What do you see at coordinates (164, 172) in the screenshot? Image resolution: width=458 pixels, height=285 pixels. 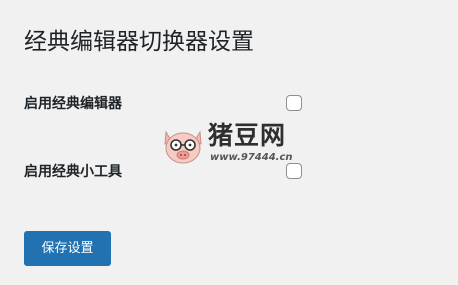 I see `setting-row-classic-widgets: 启用经典小工具` at bounding box center [164, 172].